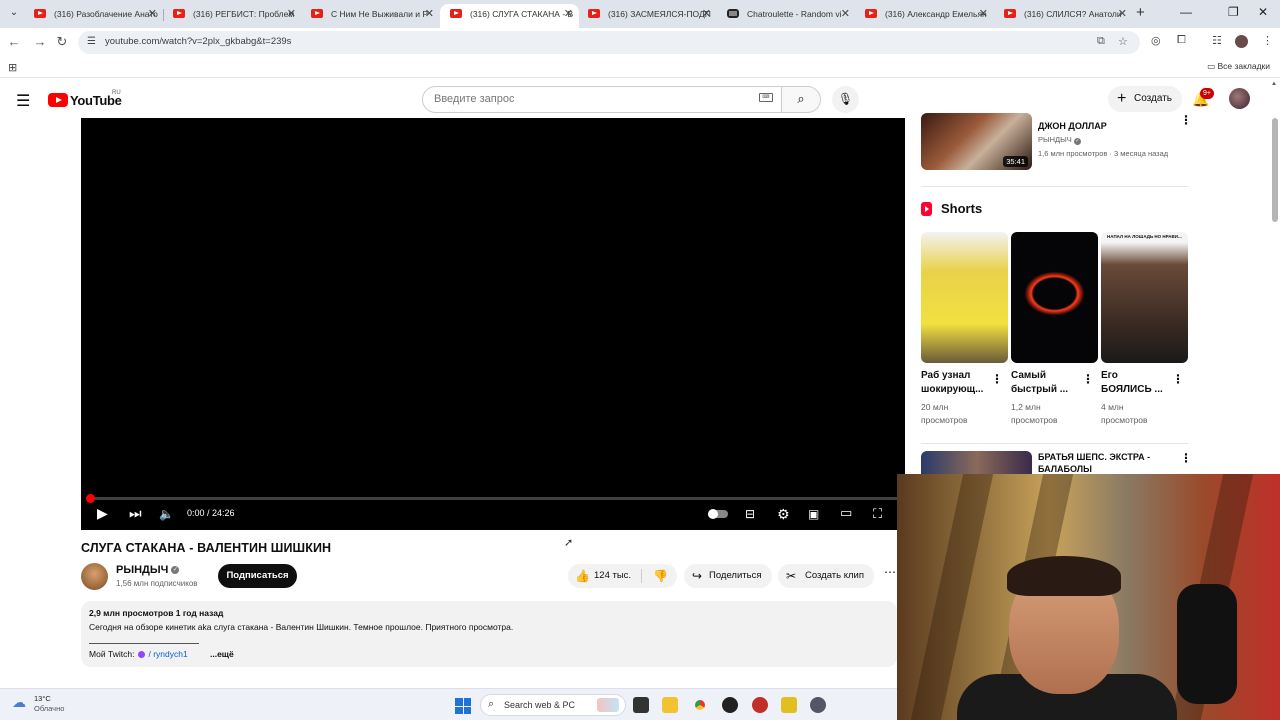 The image size is (1280, 720). What do you see at coordinates (813, 514) in the screenshot?
I see `miniplayer-icon: ▣` at bounding box center [813, 514].